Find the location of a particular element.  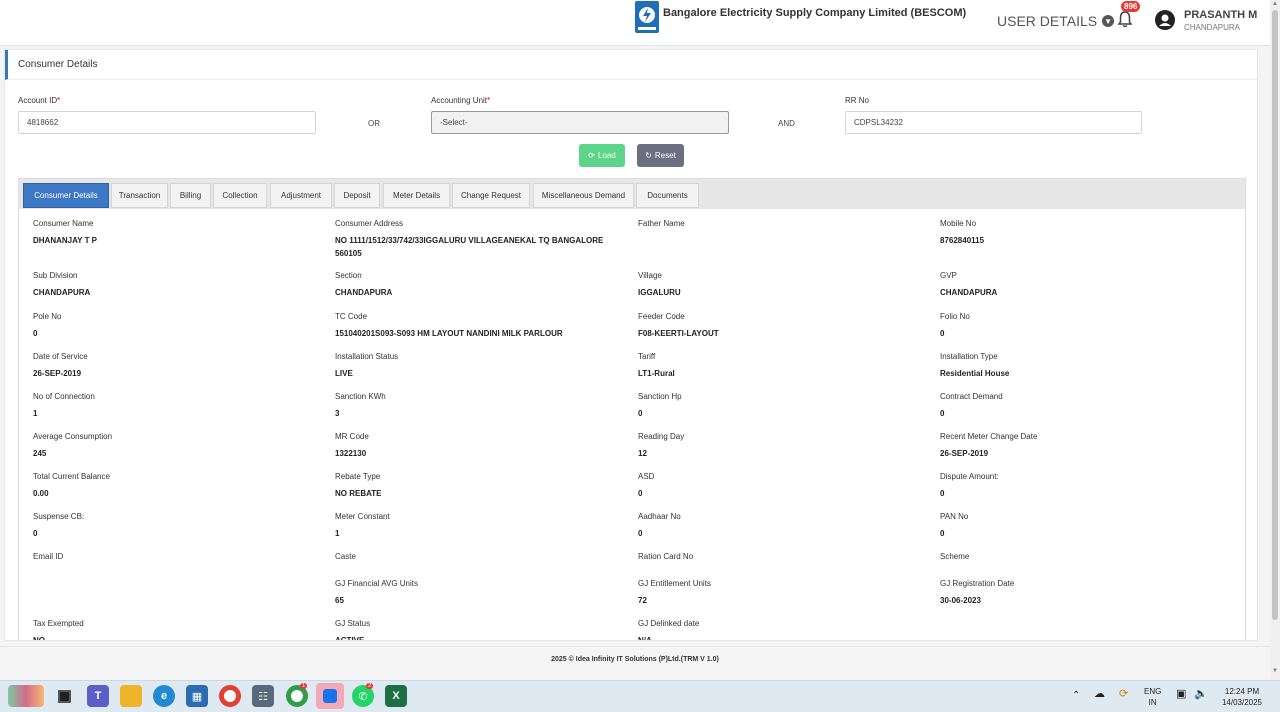

task-view-icon is located at coordinates (64, 696).